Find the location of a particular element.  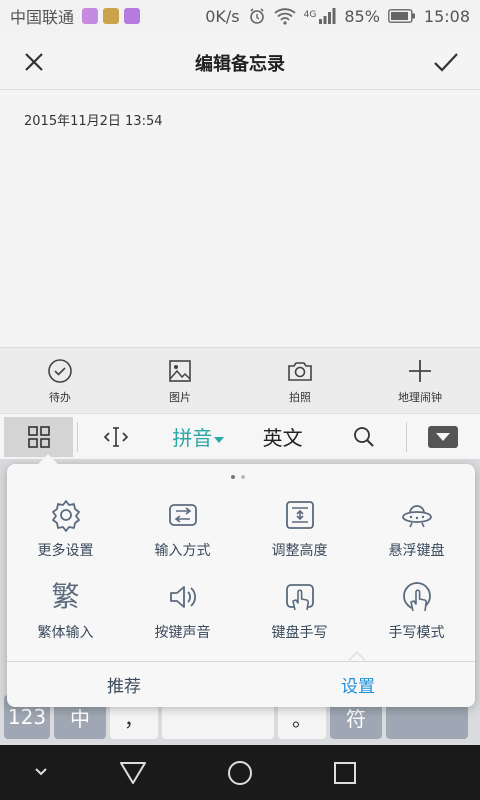

photo-button: 拍照 is located at coordinates (300, 380).